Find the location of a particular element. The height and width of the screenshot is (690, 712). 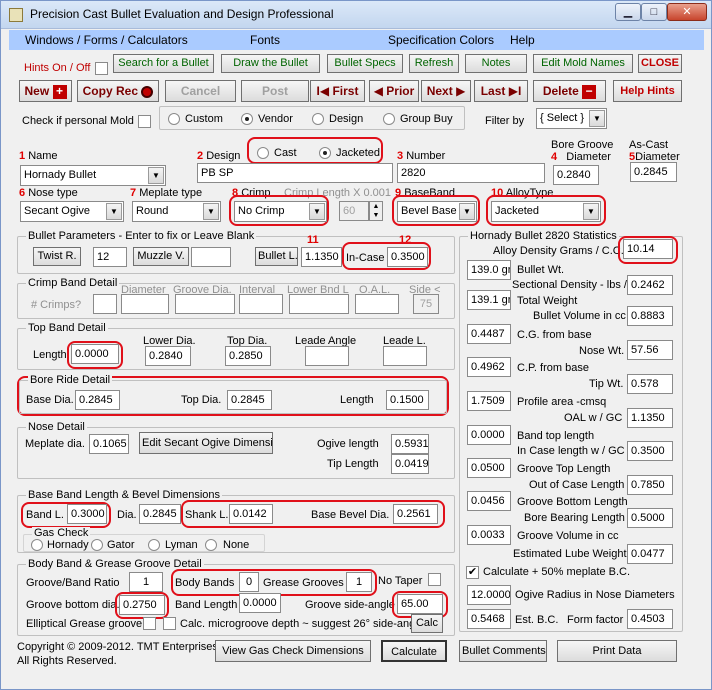

design-radio is located at coordinates (318, 119).